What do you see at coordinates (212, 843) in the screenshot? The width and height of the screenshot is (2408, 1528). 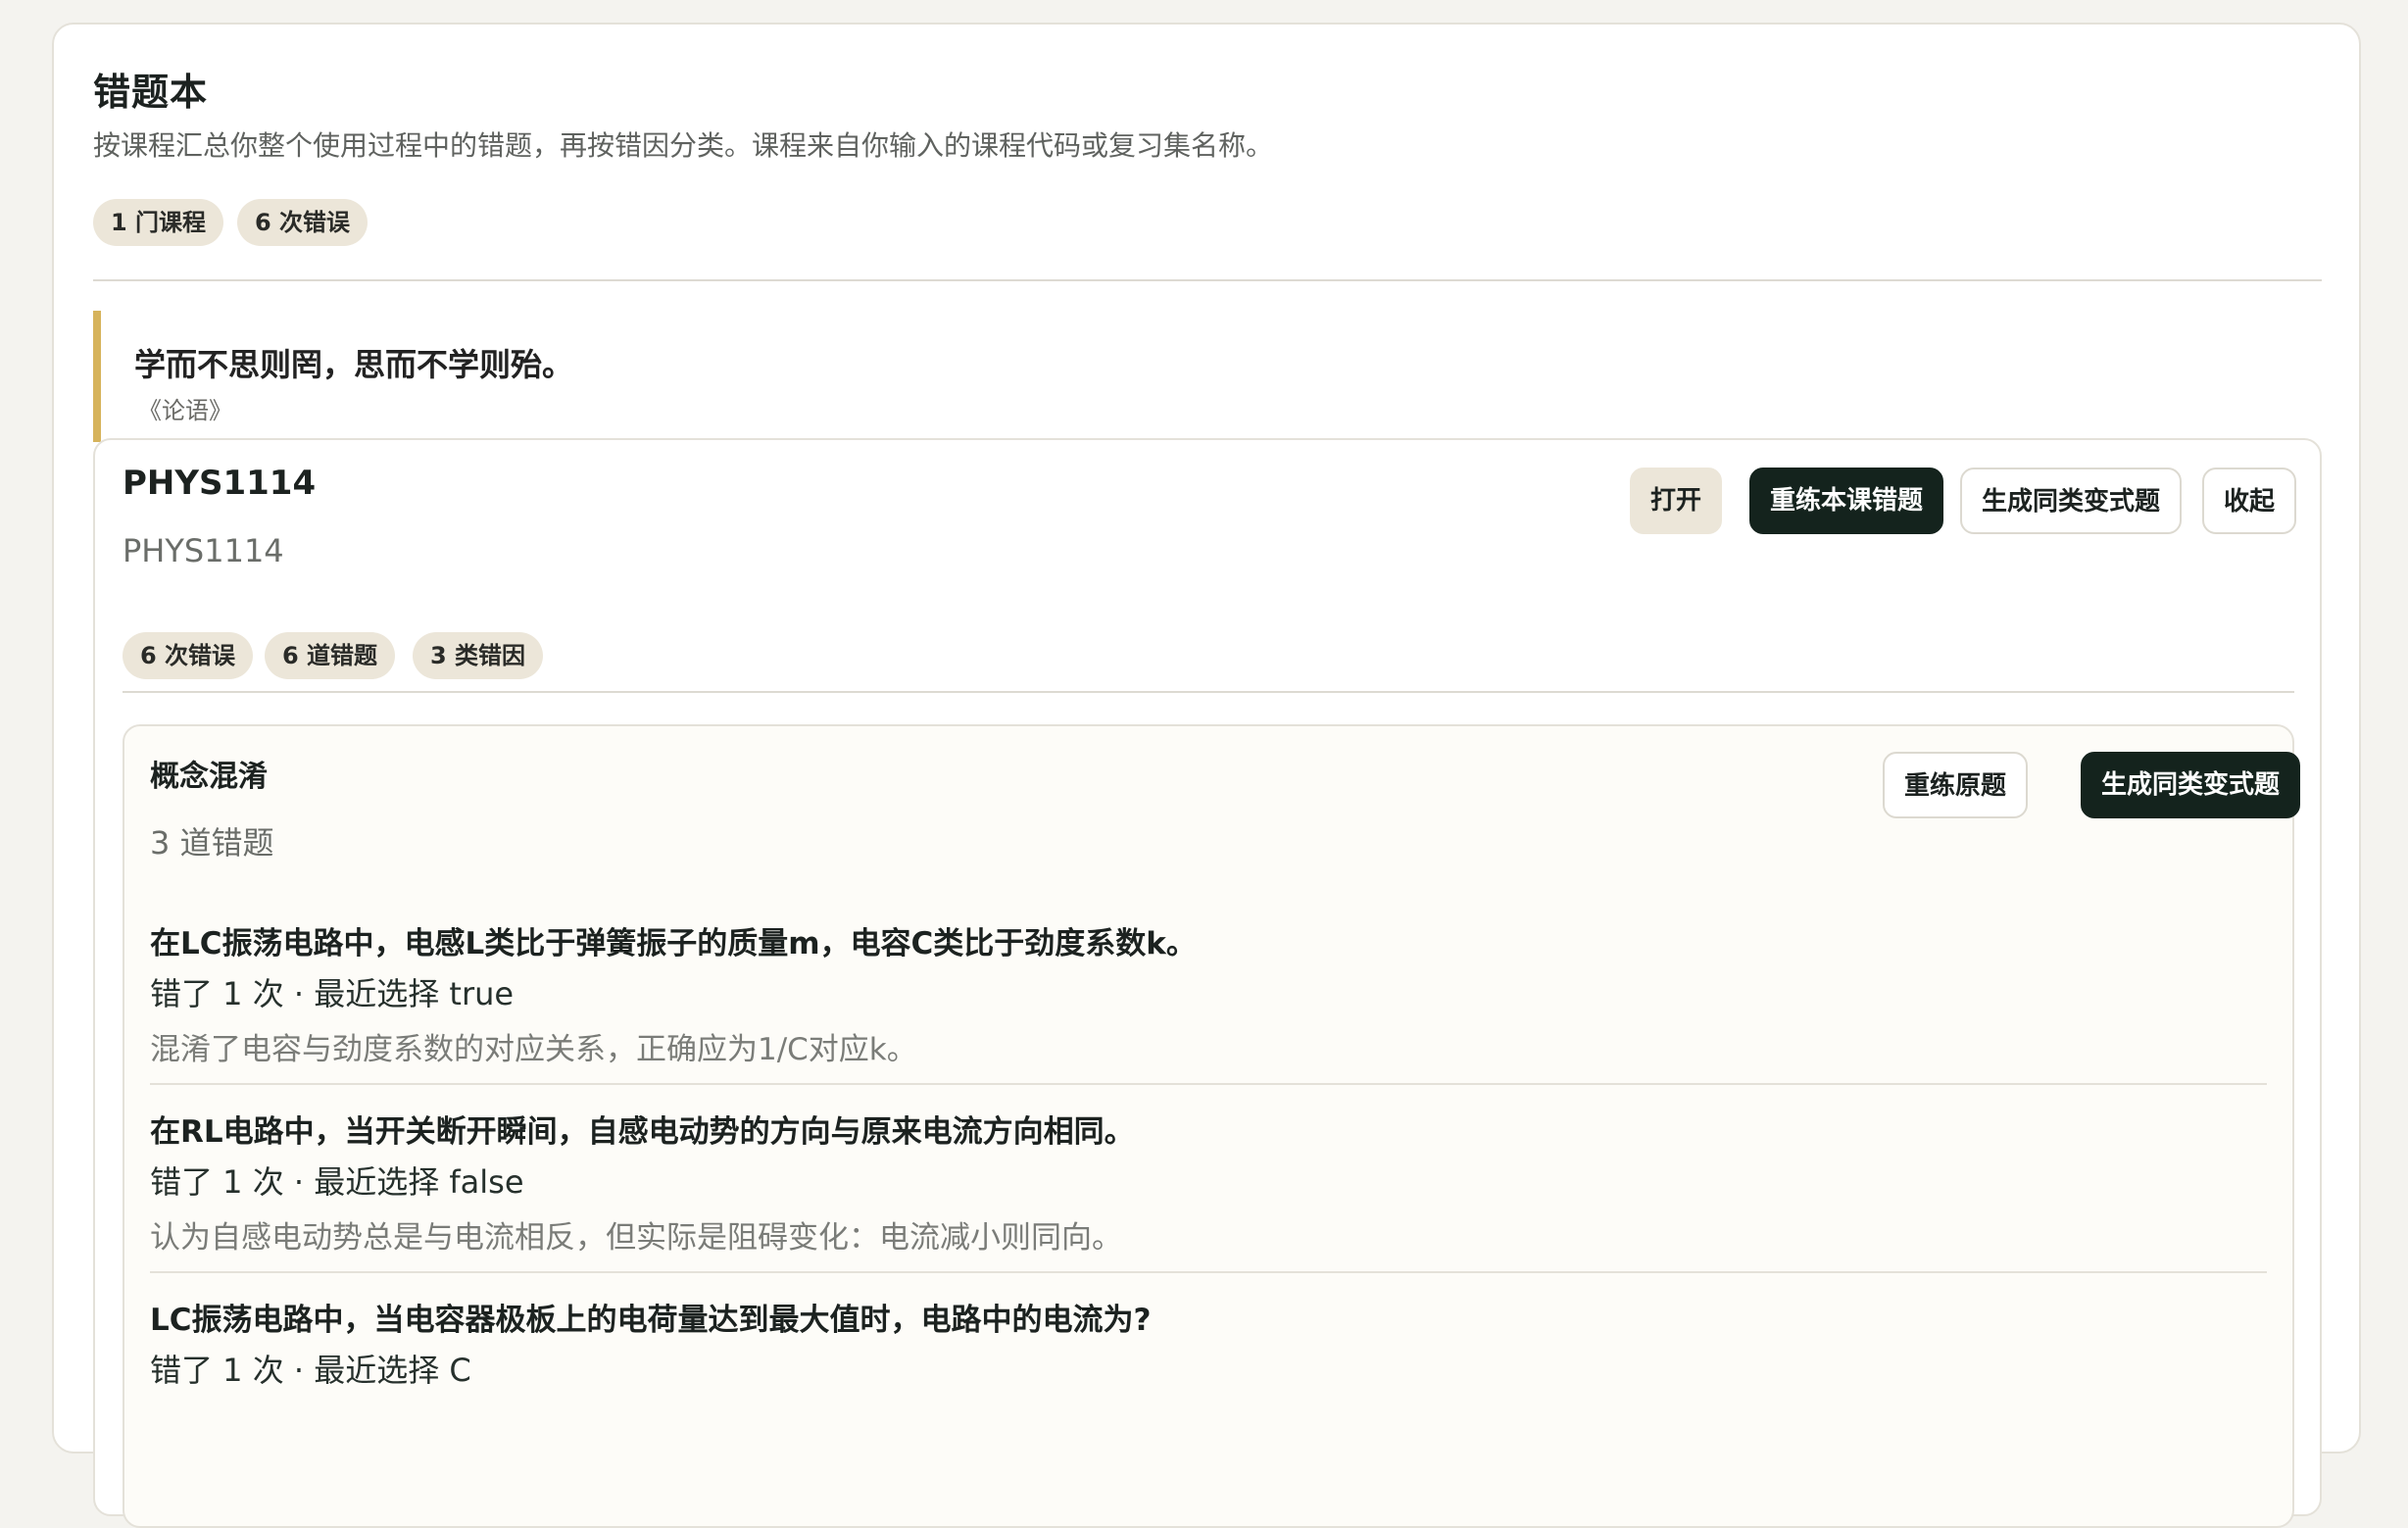 I see `cause-group-count: 3 道错题` at bounding box center [212, 843].